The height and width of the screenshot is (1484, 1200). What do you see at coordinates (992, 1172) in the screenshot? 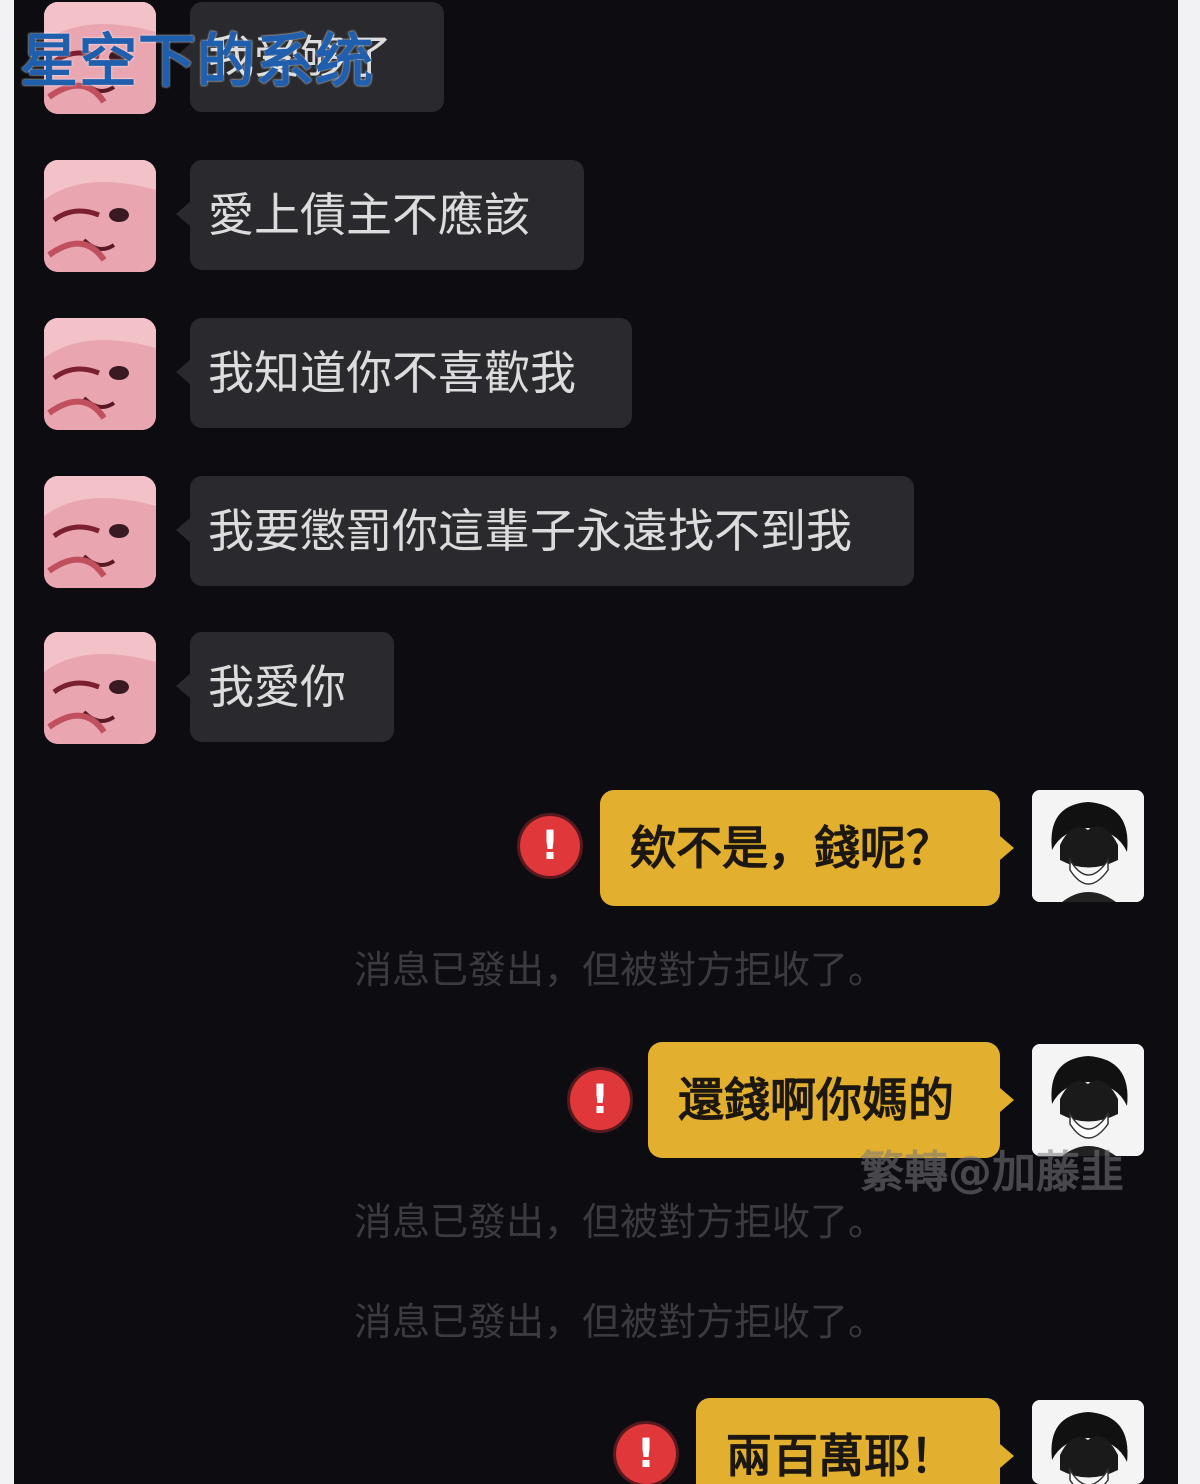
I see `watermark-text: 繁轉@加藤韭` at bounding box center [992, 1172].